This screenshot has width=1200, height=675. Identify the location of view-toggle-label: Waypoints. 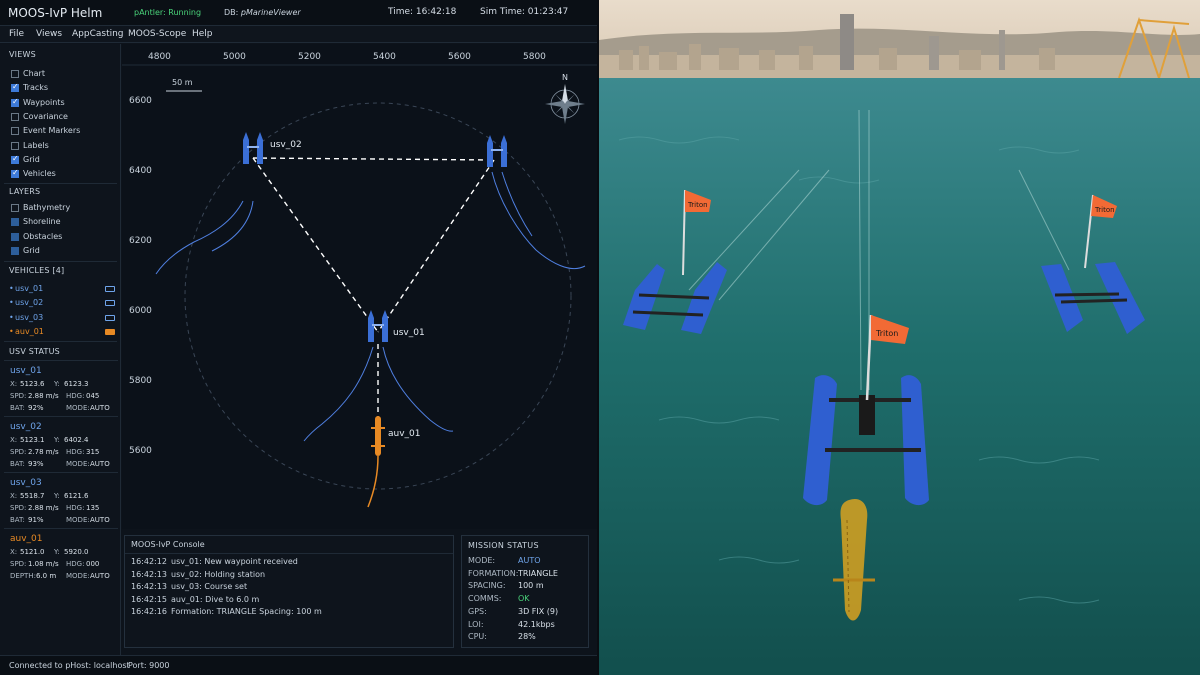
(44, 102).